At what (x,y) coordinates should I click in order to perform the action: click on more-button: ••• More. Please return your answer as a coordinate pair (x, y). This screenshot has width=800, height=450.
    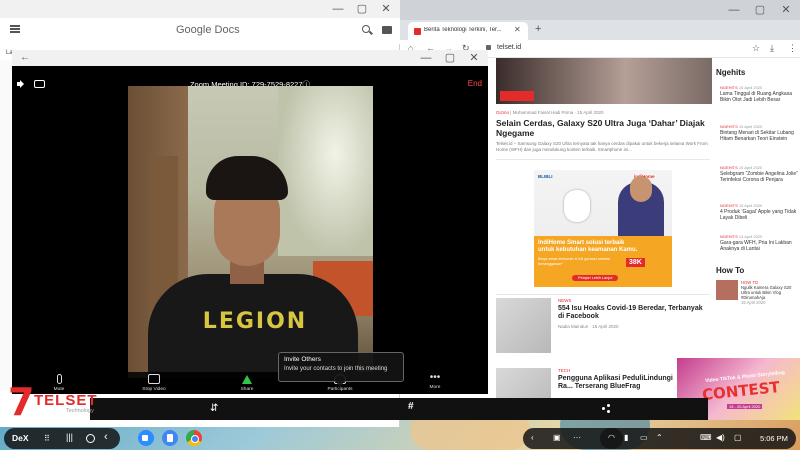
    Looking at the image, I should click on (435, 381).